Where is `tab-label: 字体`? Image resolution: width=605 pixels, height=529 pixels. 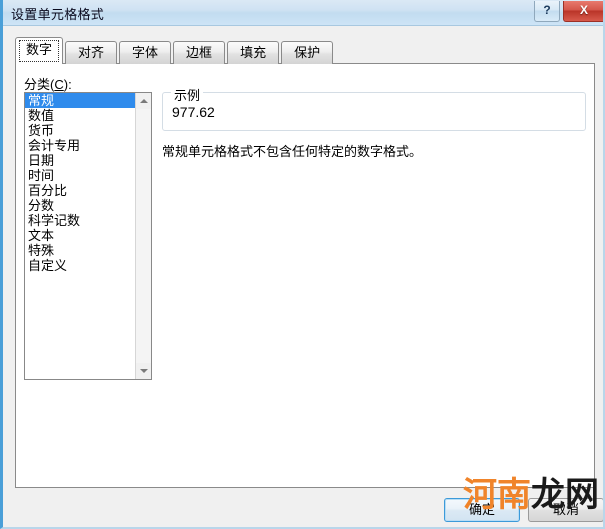 tab-label: 字体 is located at coordinates (145, 52).